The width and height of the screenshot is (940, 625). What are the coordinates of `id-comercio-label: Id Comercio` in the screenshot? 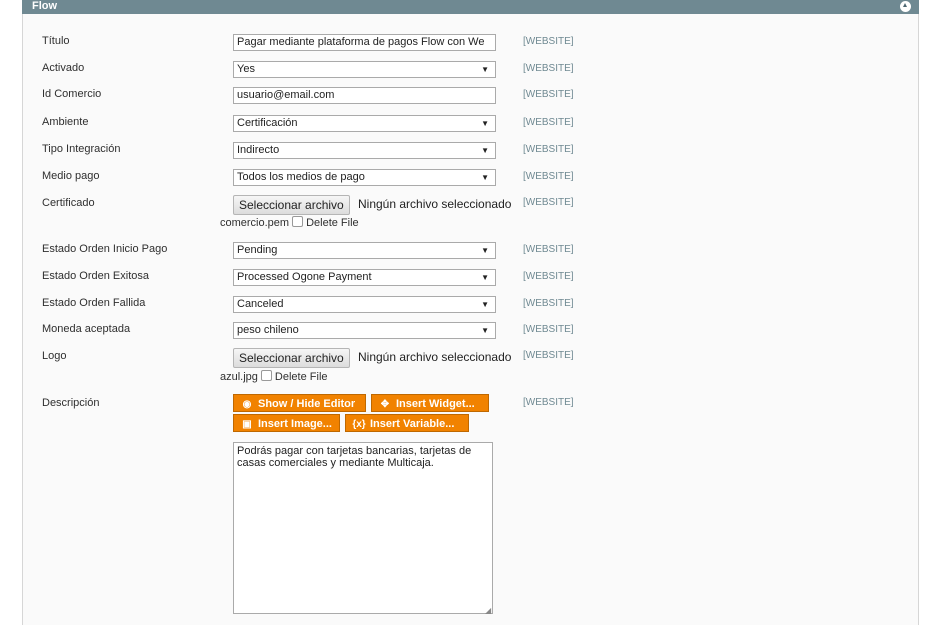 It's located at (72, 94).